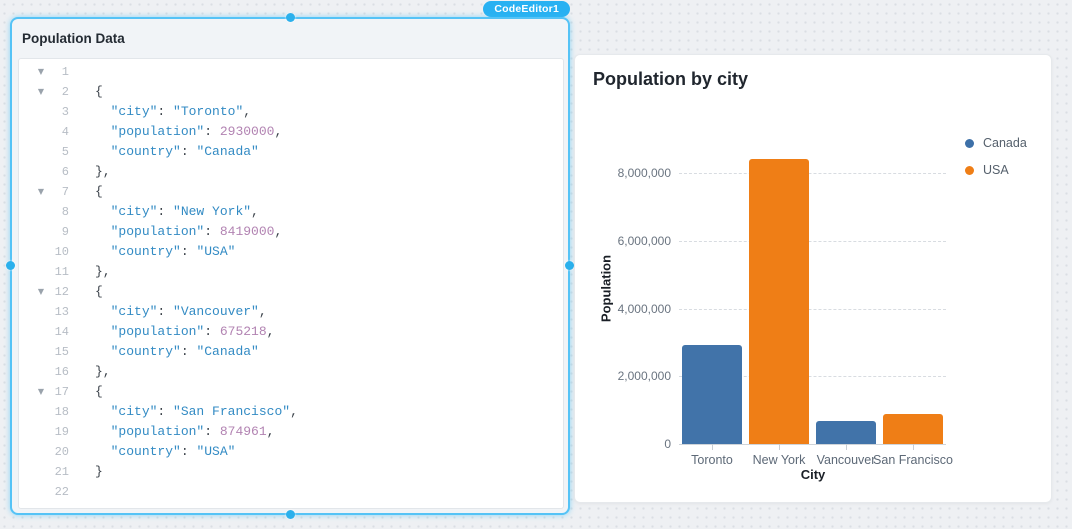  I want to click on code-text: "population": 874961,, so click(192, 431).